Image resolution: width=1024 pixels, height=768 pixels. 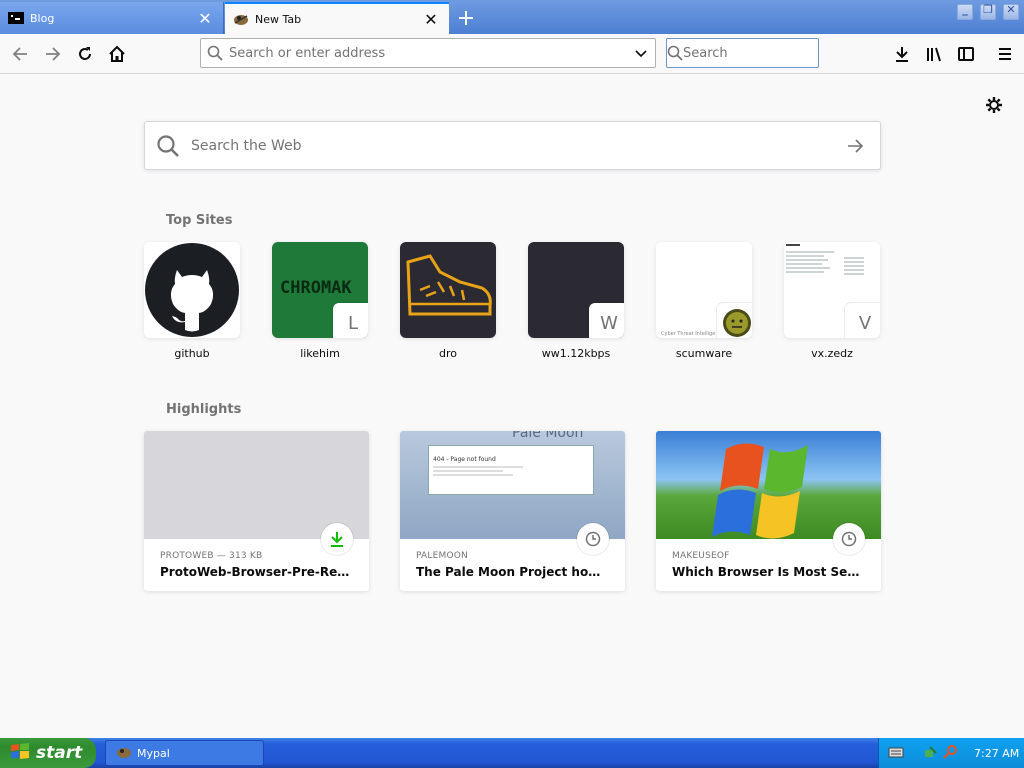 I want to click on top-site-dro: dro, so click(x=448, y=301).